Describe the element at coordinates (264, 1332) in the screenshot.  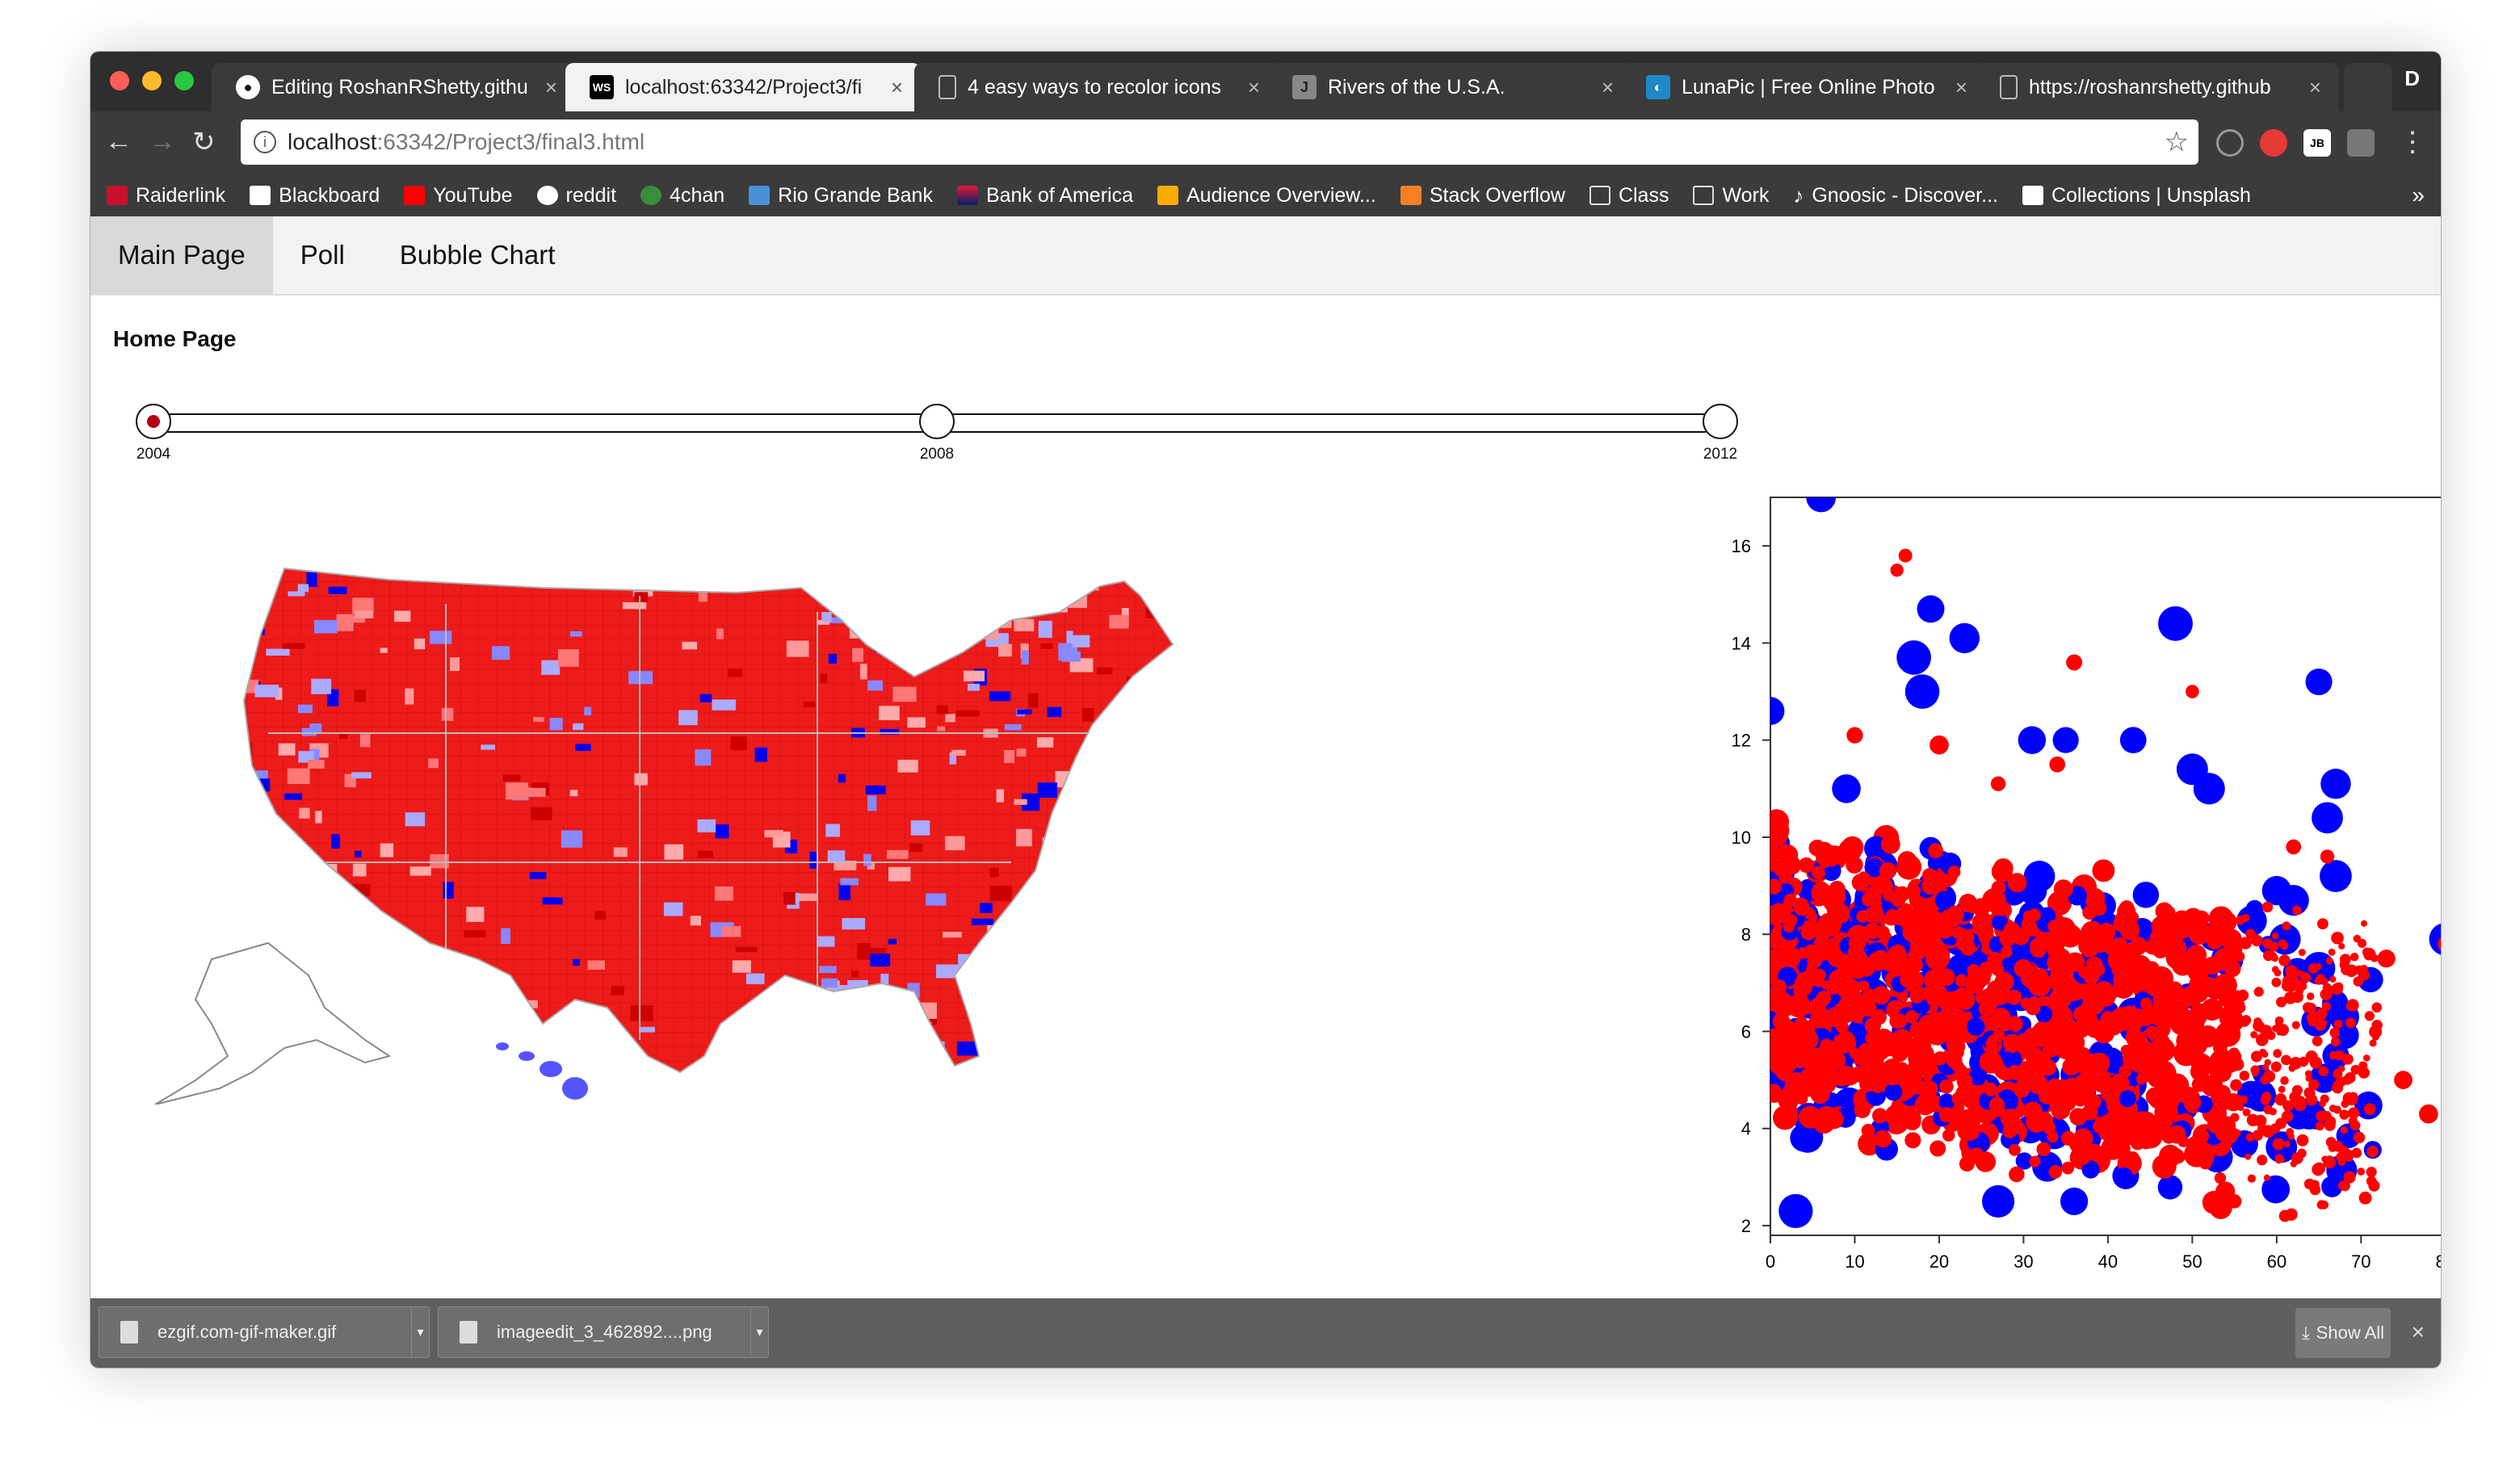
I see `download-item: ezgif.com-gif-maker.gif ▾` at that location.